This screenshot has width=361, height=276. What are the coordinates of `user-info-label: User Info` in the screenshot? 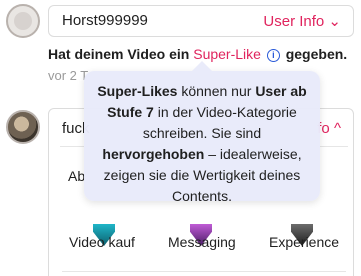 It's located at (294, 21).